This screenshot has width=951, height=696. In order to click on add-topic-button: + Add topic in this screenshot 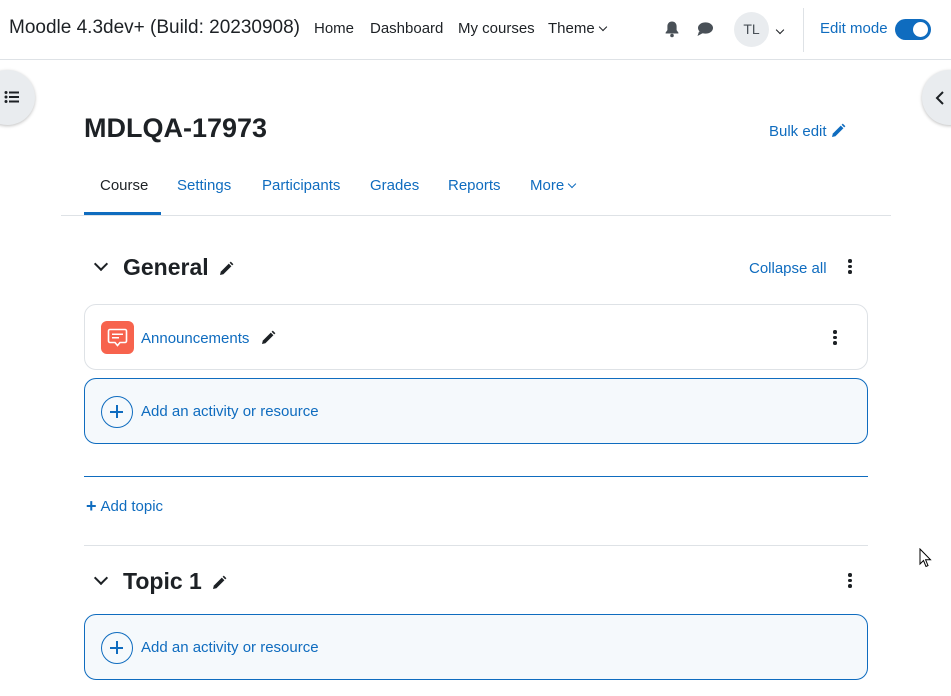, I will do `click(124, 505)`.